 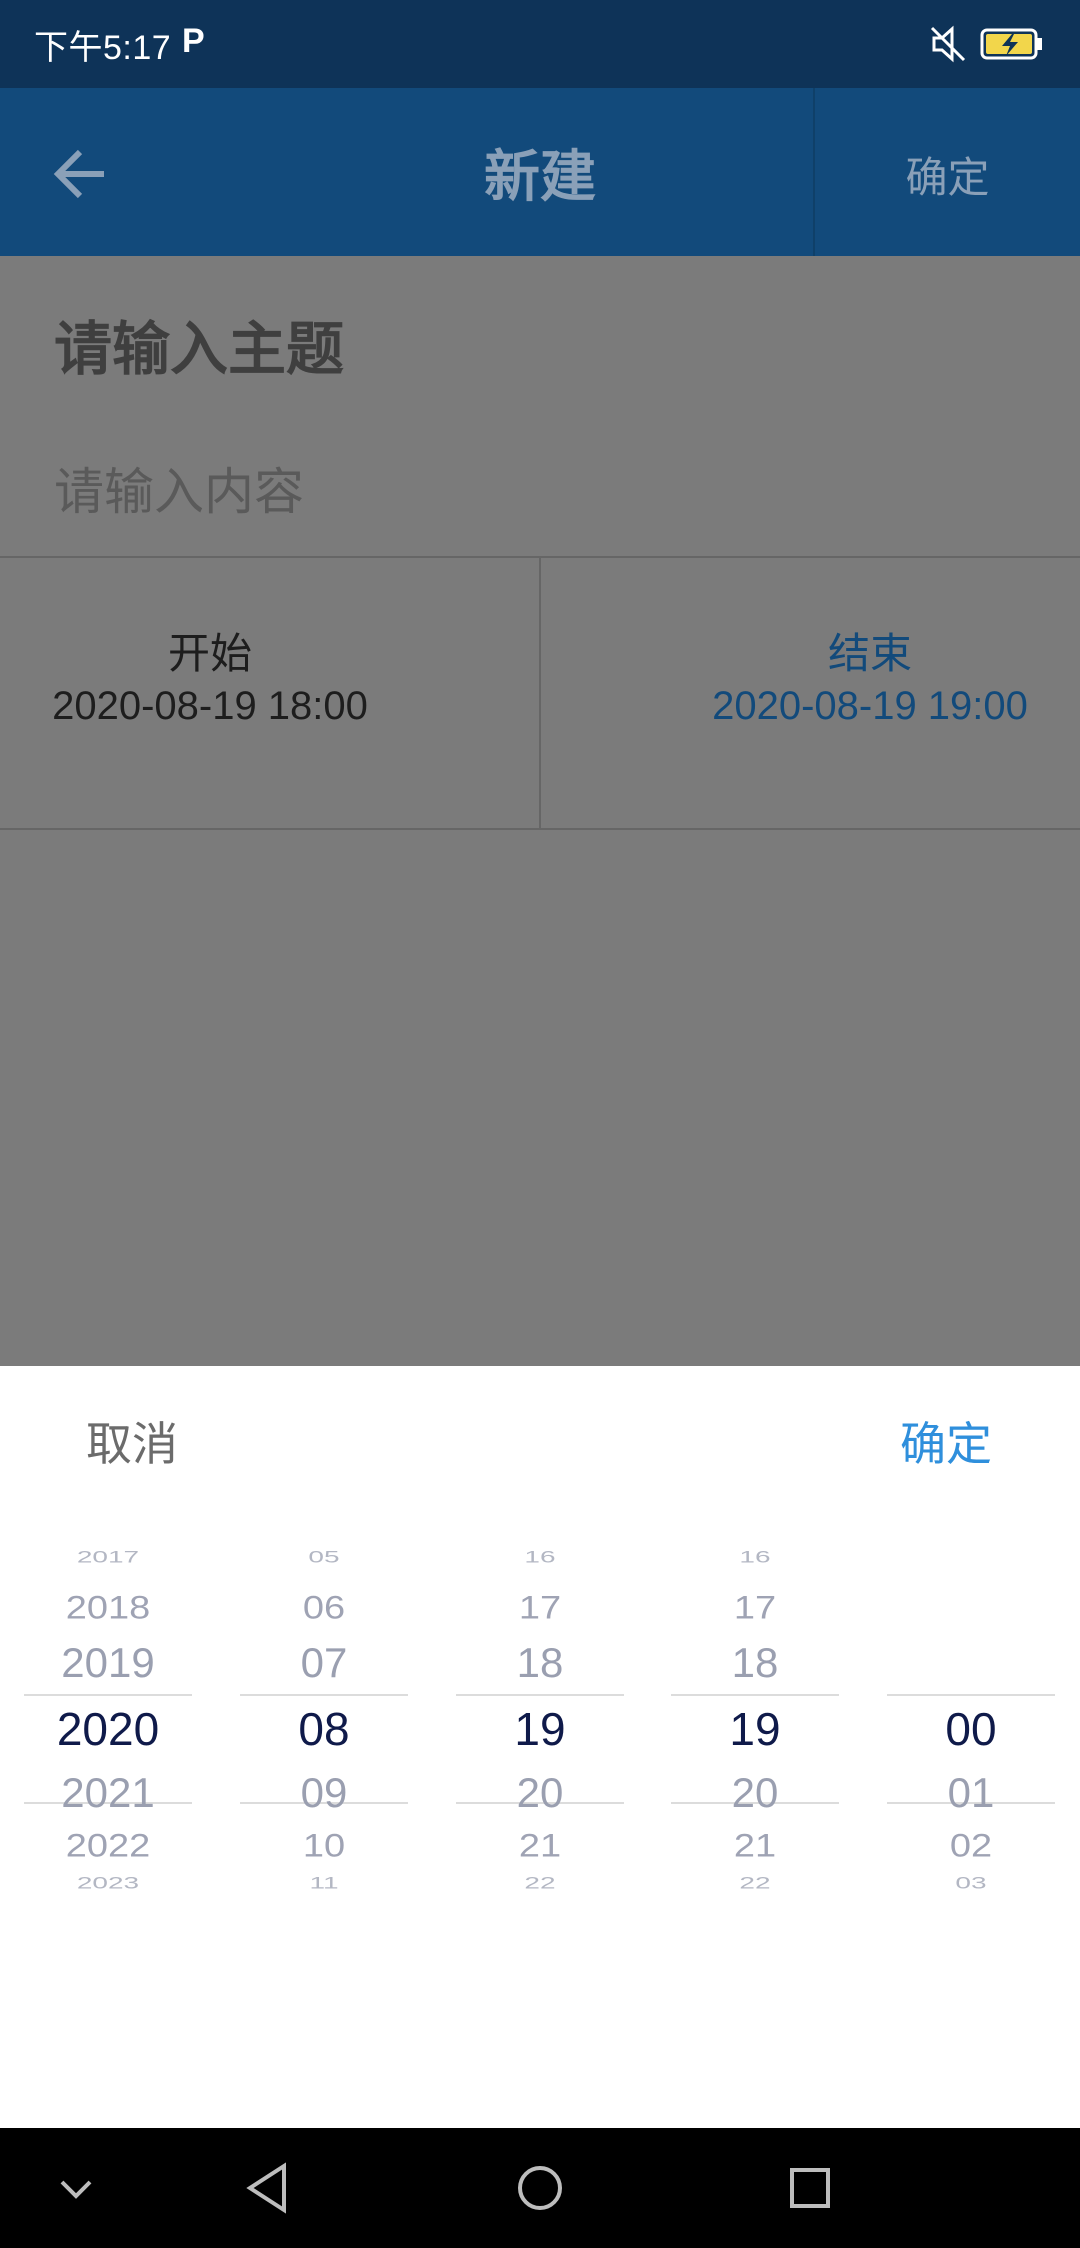 What do you see at coordinates (199, 344) in the screenshot?
I see `subject-input: 请输入主题` at bounding box center [199, 344].